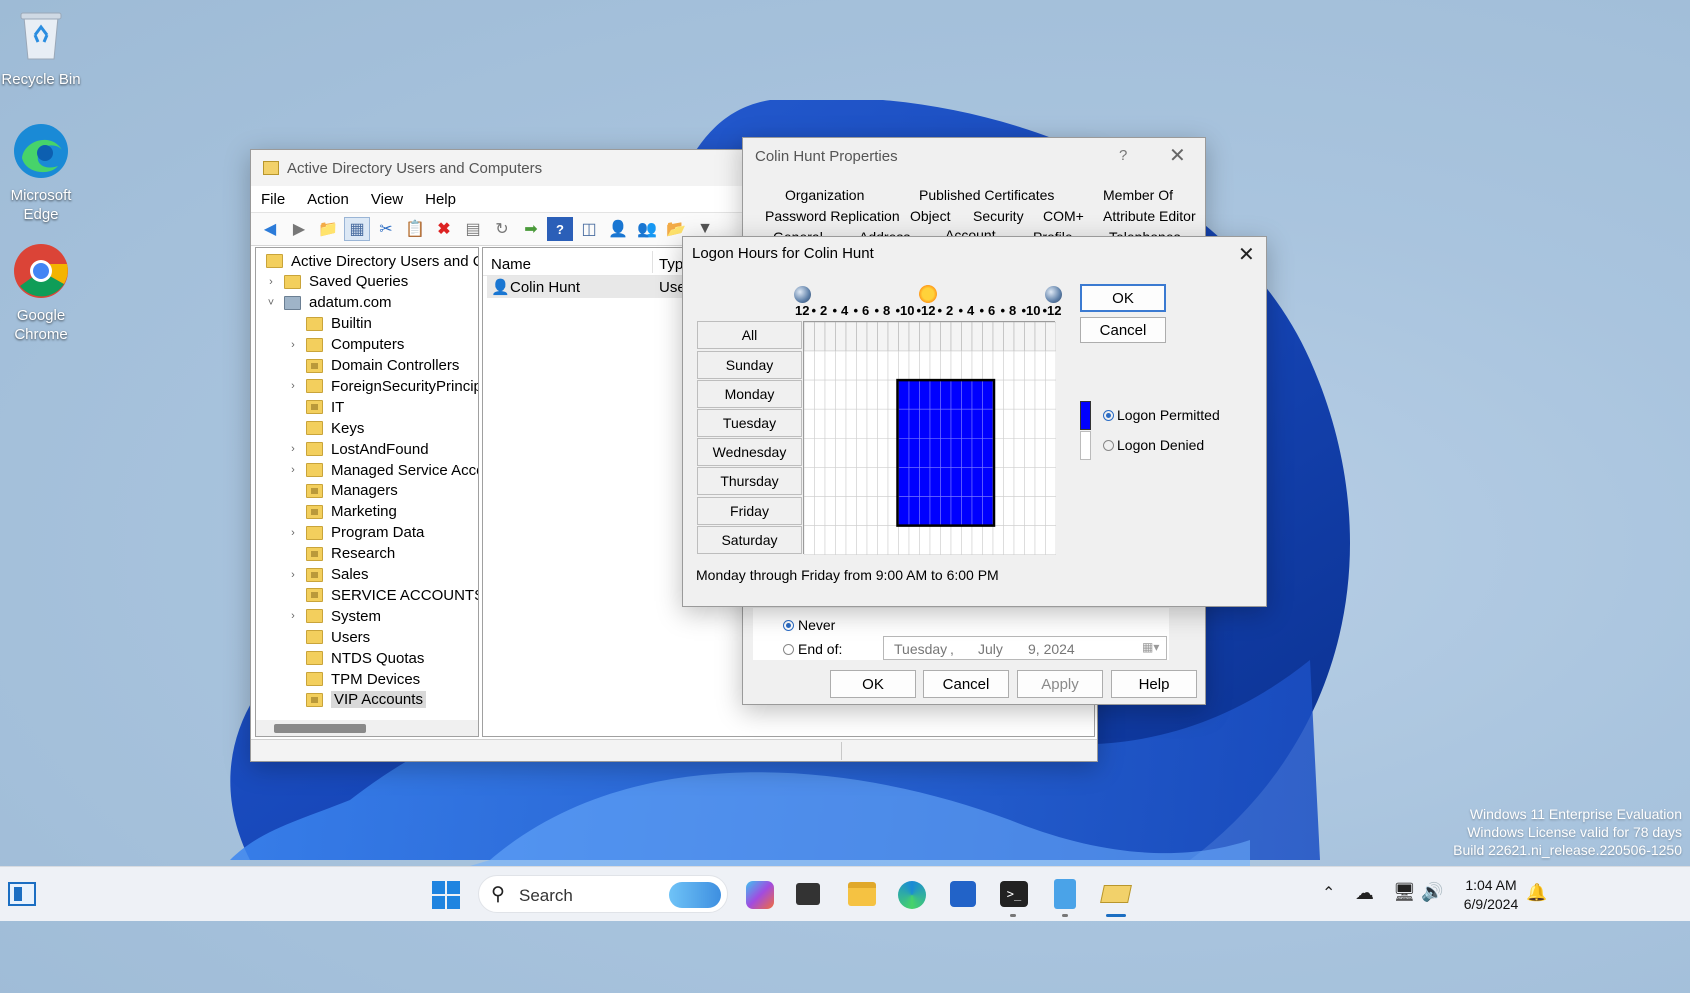  What do you see at coordinates (357, 366) in the screenshot?
I see `tree-item: Domain Controllers` at bounding box center [357, 366].